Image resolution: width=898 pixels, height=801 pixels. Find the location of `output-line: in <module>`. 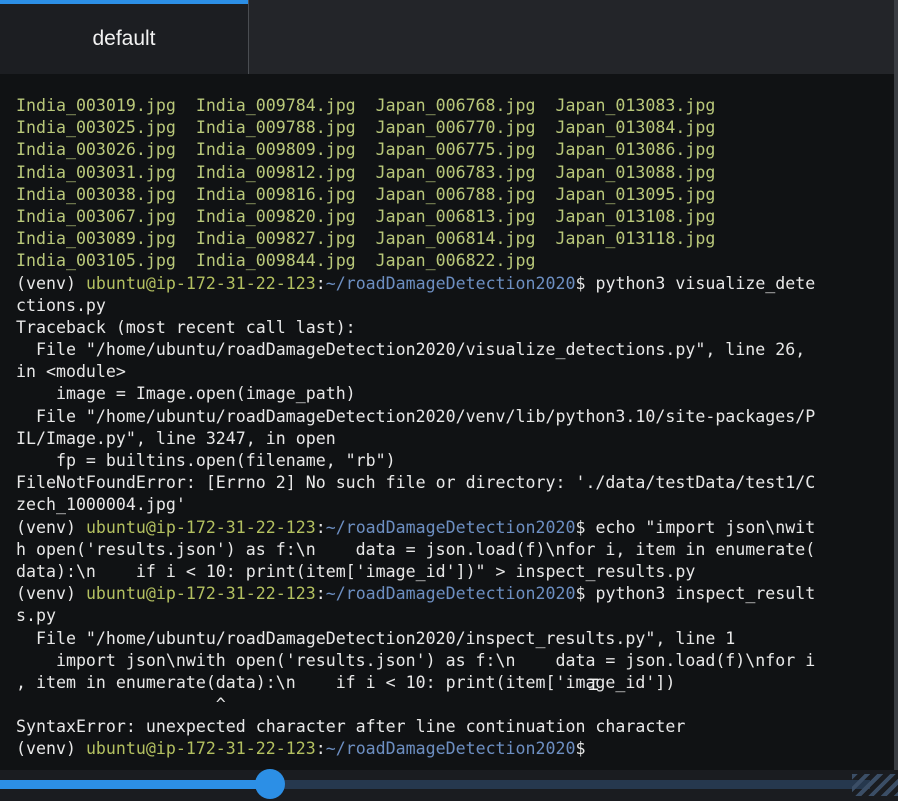

output-line: in <module> is located at coordinates (415, 372).